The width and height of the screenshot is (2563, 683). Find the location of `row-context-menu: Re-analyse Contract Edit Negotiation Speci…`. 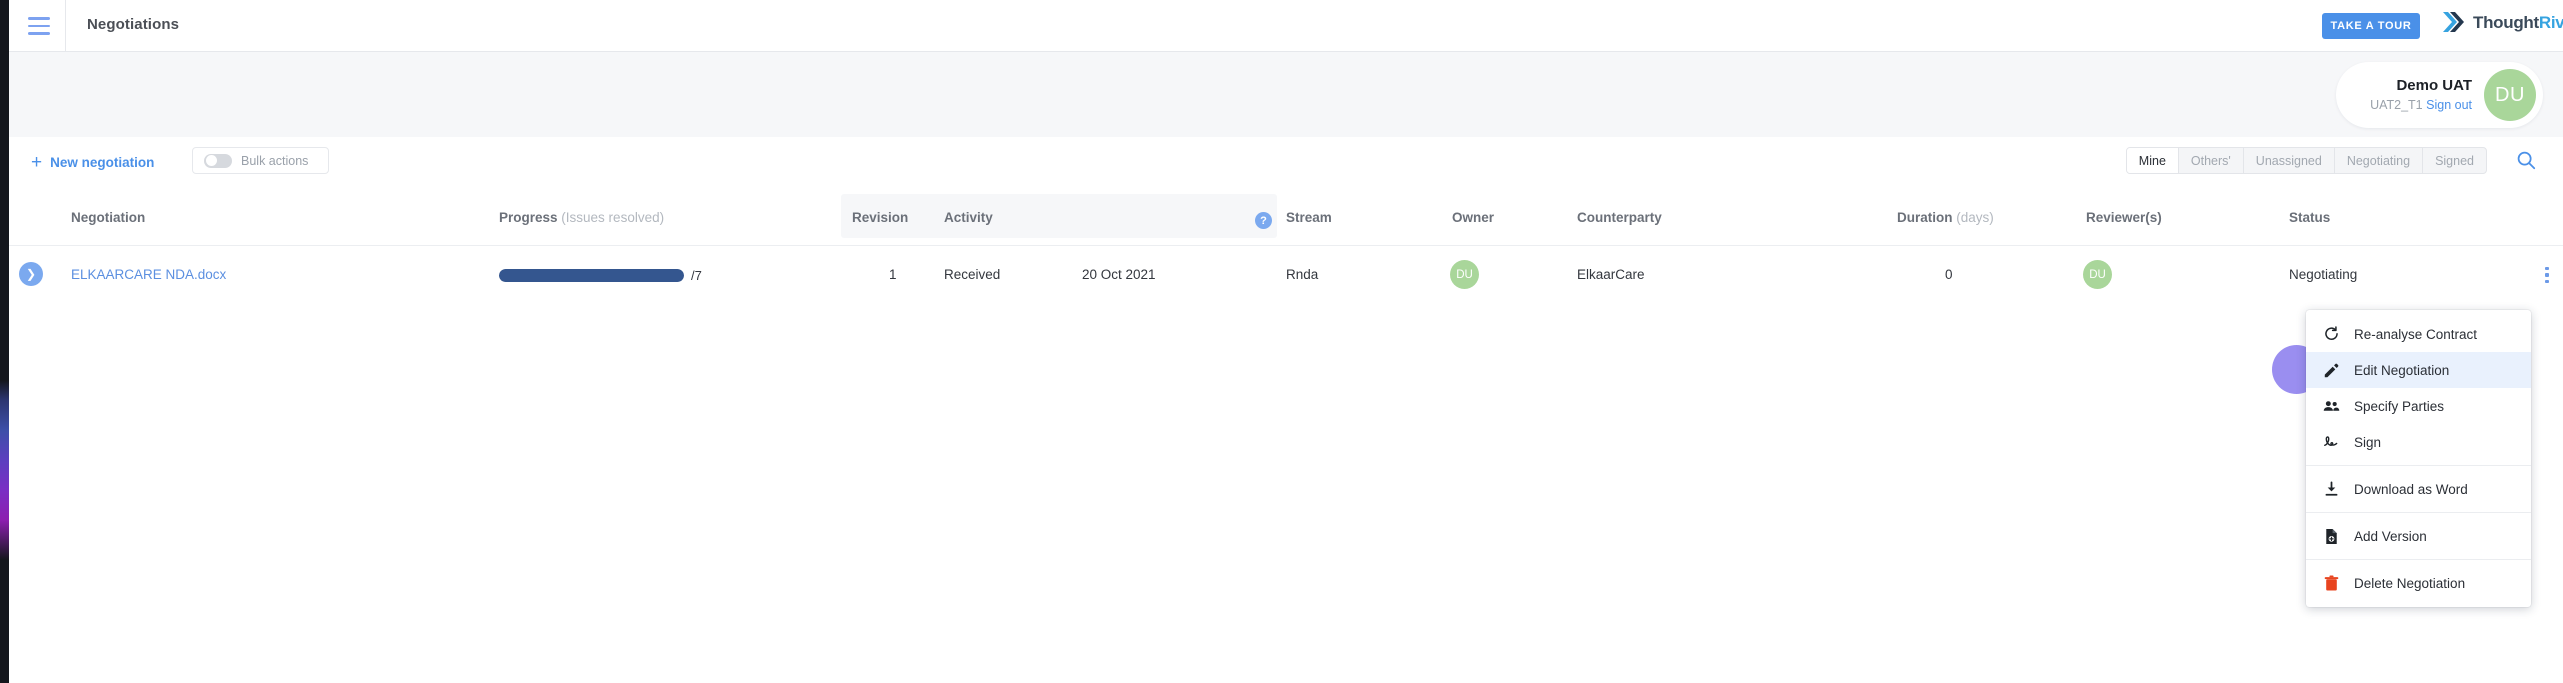

row-context-menu: Re-analyse Contract Edit Negotiation Speci… is located at coordinates (2418, 458).